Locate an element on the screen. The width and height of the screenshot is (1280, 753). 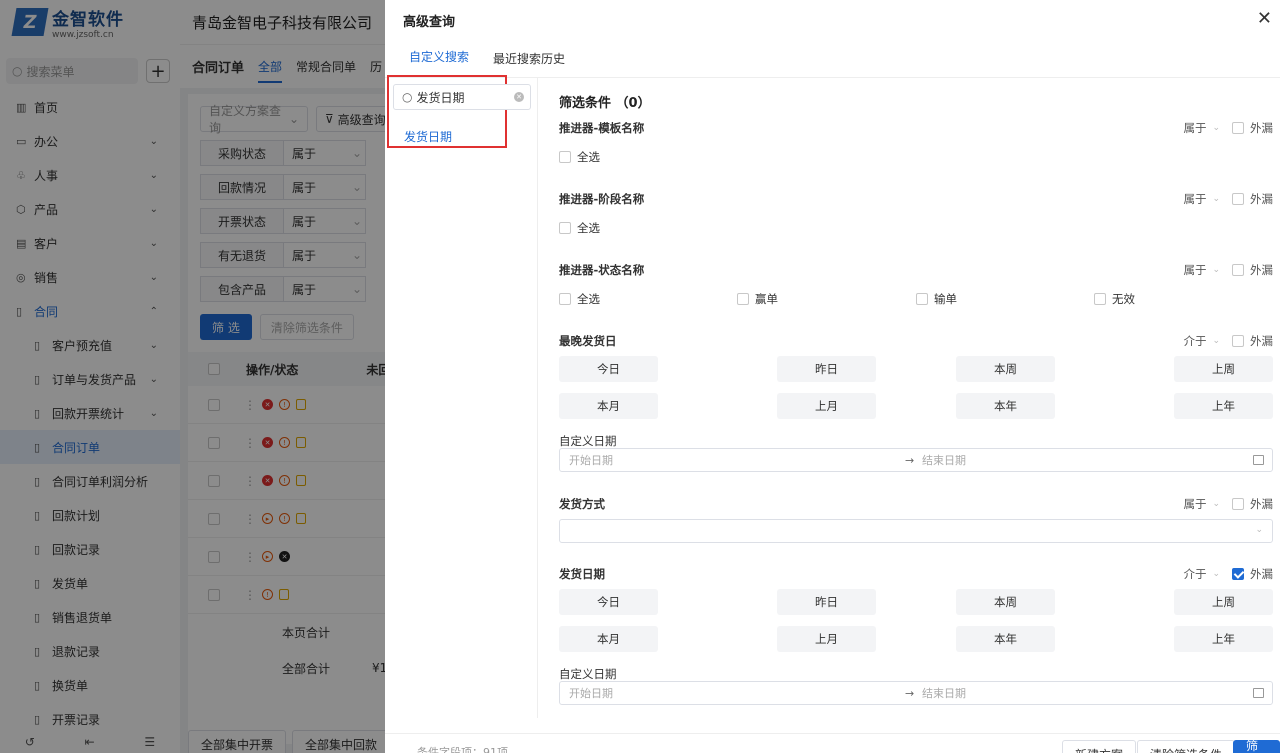
conditions-title: 筛选条件 （0） is located at coordinates (605, 103).